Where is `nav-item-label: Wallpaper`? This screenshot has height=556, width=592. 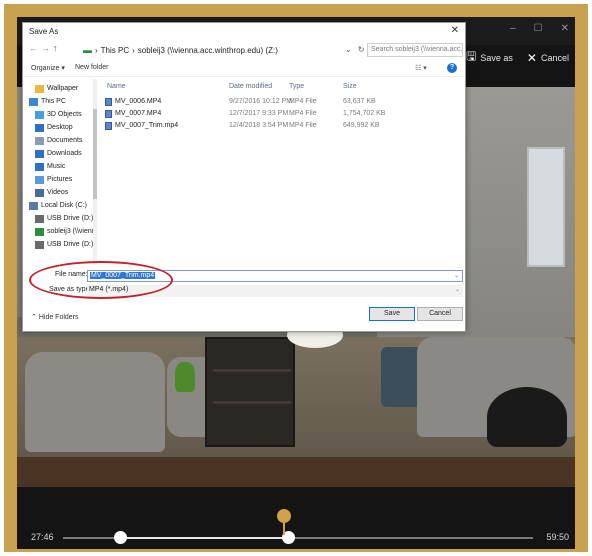
nav-item-label: Wallpaper is located at coordinates (63, 88).